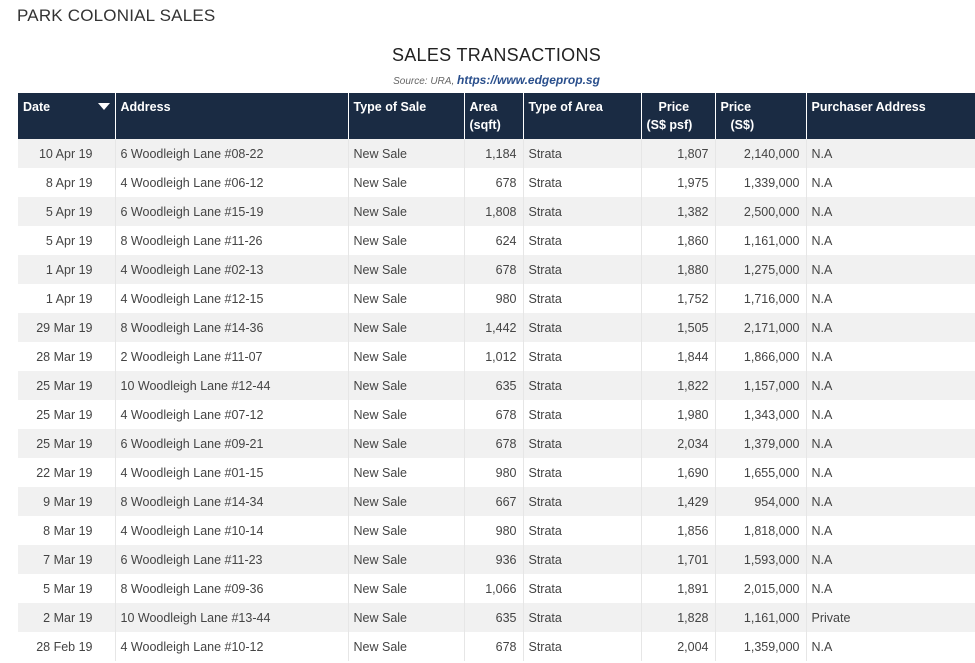  What do you see at coordinates (565, 107) in the screenshot?
I see `header-type-of-area-label: Type of Area` at bounding box center [565, 107].